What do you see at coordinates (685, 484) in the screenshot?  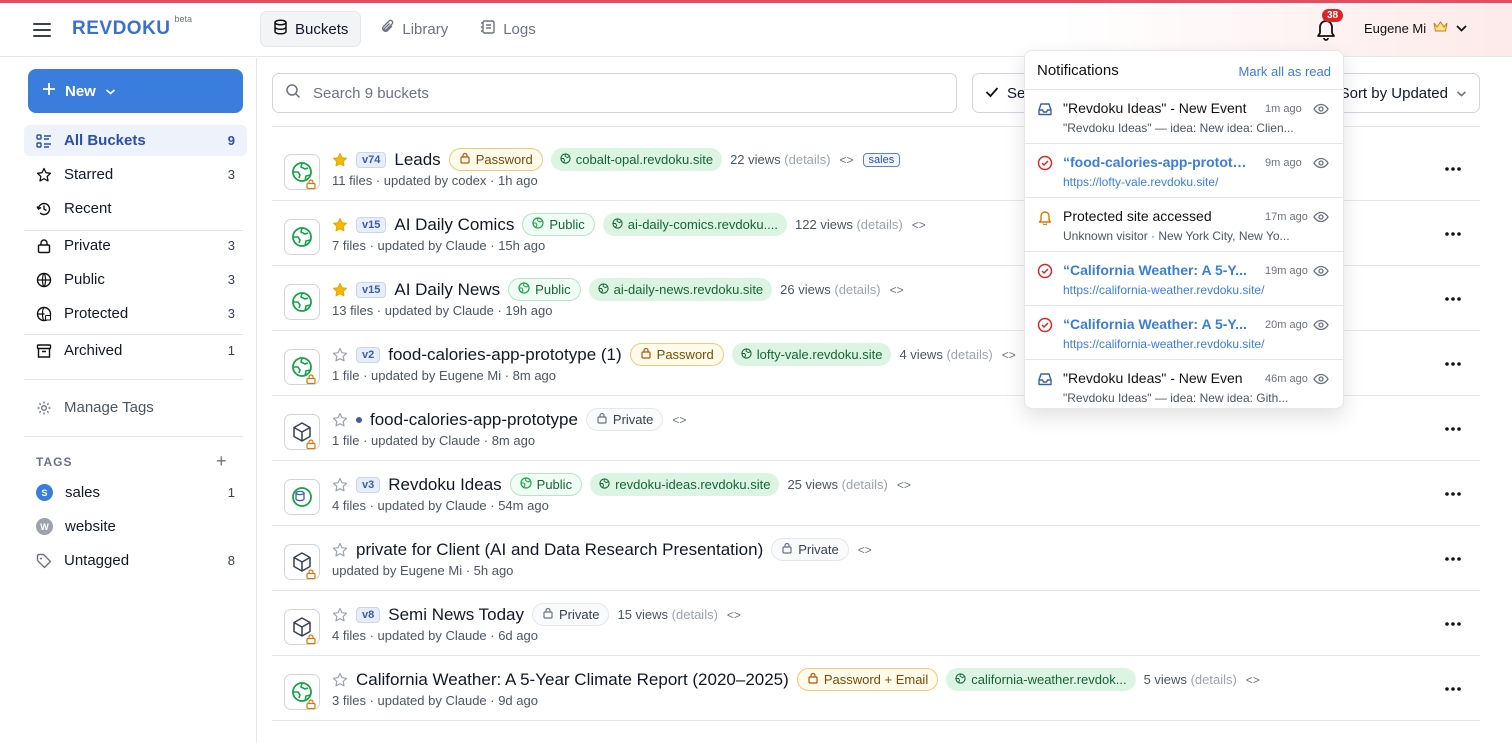 I see `domain-link: revdoku-ideas.revdoku.site` at bounding box center [685, 484].